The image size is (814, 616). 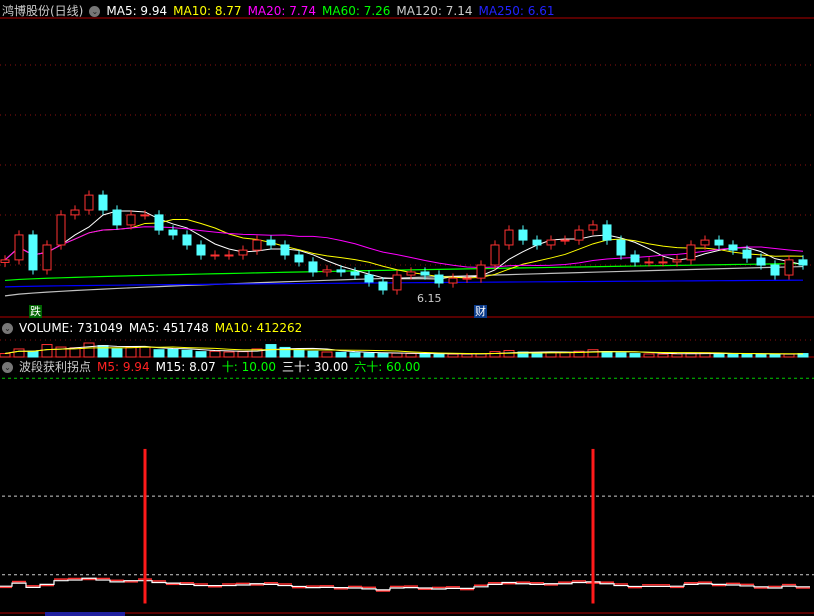 What do you see at coordinates (71, 328) in the screenshot?
I see `volume-label: VOLUME: 731049` at bounding box center [71, 328].